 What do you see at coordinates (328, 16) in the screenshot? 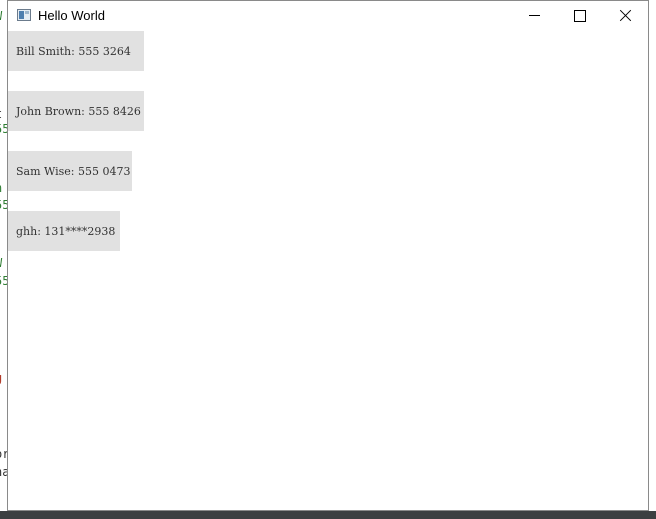
I see `title-bar: Hello World` at bounding box center [328, 16].